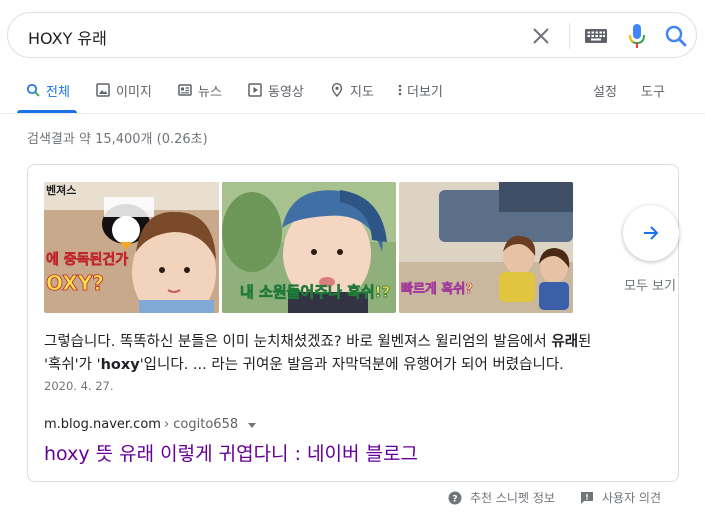 The height and width of the screenshot is (517, 705). Describe the element at coordinates (352, 113) in the screenshot. I see `tabs-divider` at that location.